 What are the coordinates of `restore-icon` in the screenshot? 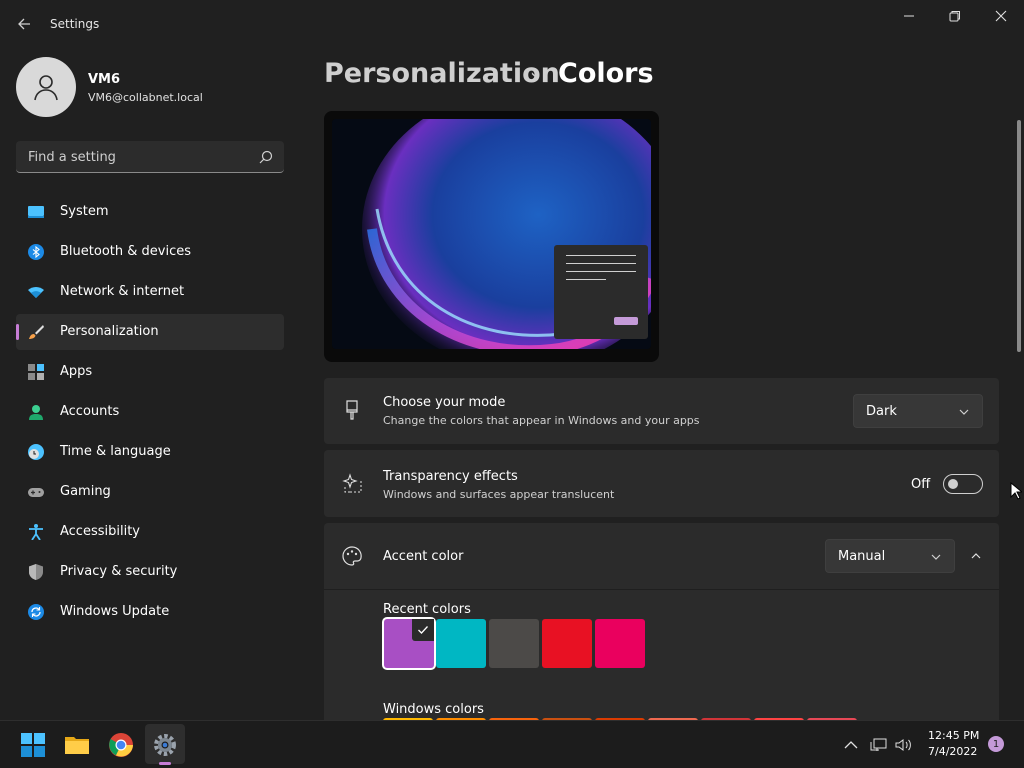 It's located at (954, 16).